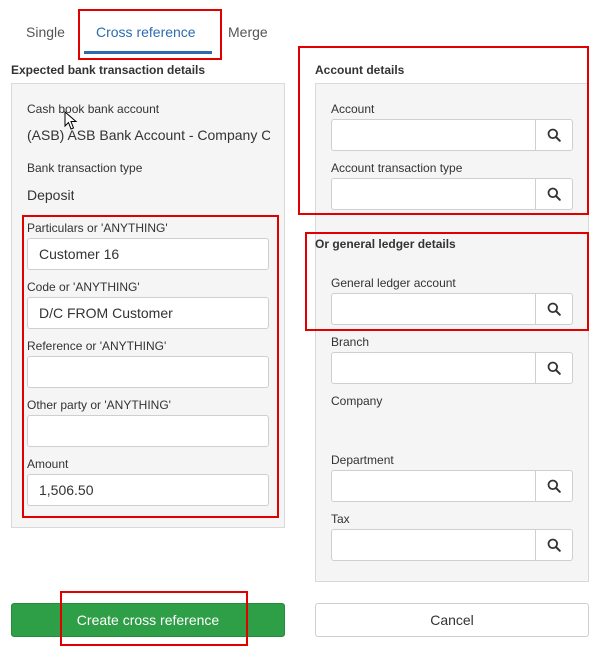  I want to click on account-lookup, so click(452, 135).